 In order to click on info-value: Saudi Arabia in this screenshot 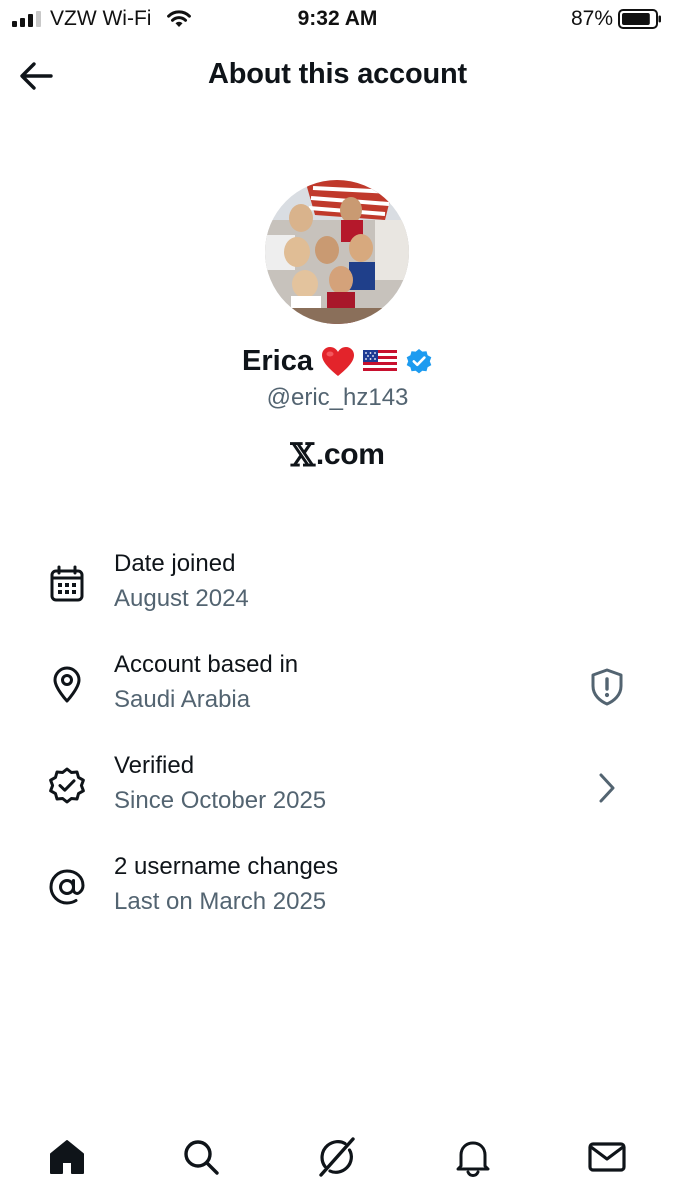, I will do `click(182, 699)`.